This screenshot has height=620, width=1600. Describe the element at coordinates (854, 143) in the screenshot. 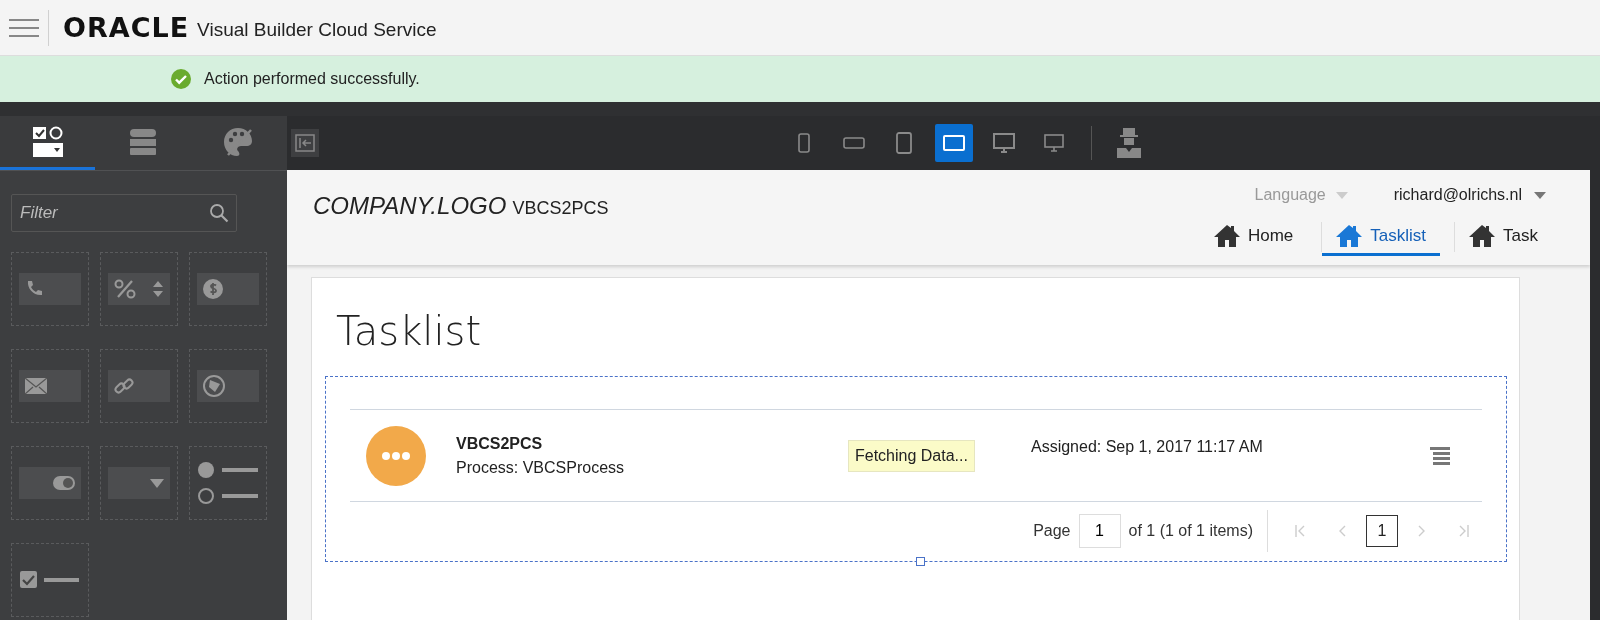

I see `phone-landscape-icon` at that location.